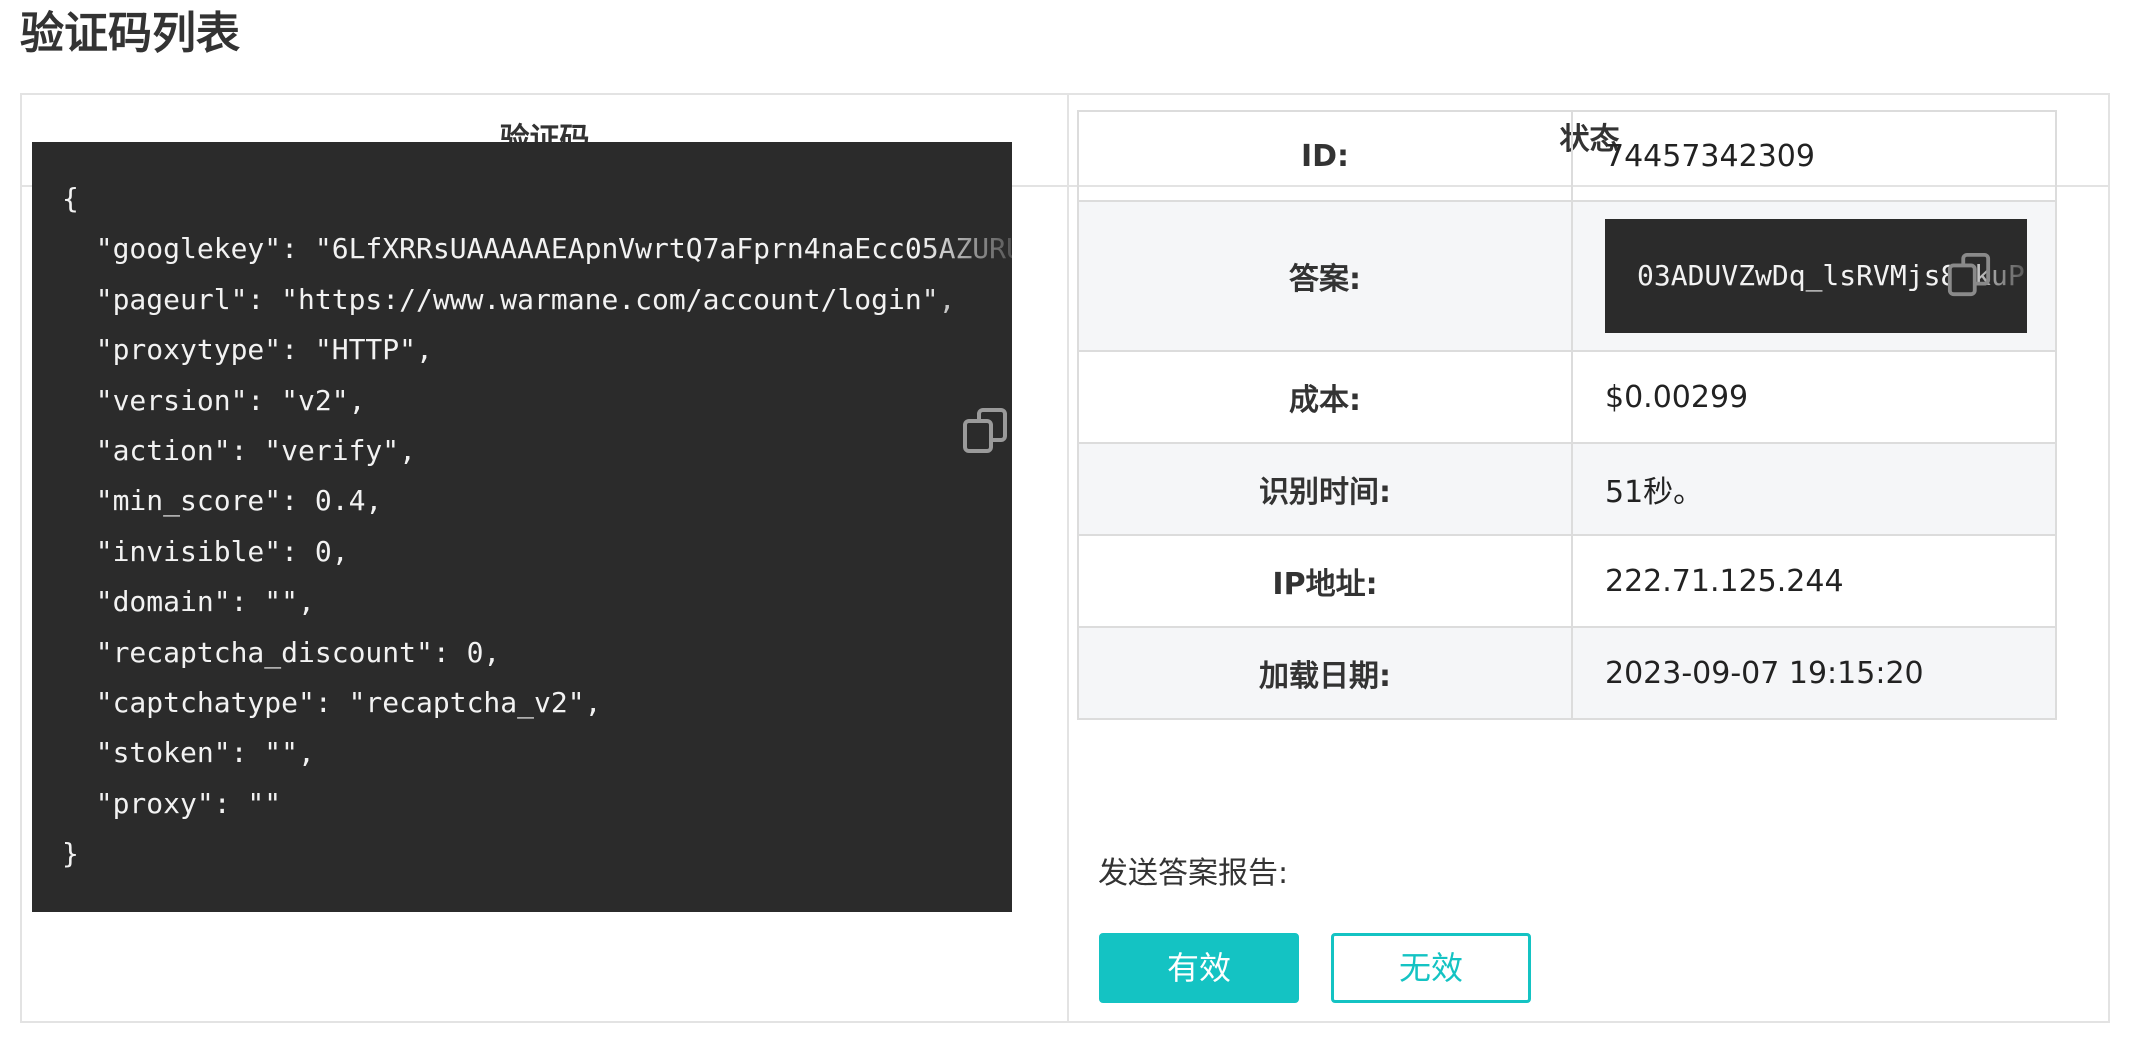 Image resolution: width=2148 pixels, height=1048 pixels. What do you see at coordinates (1199, 968) in the screenshot?
I see `report-valid-button: 有效` at bounding box center [1199, 968].